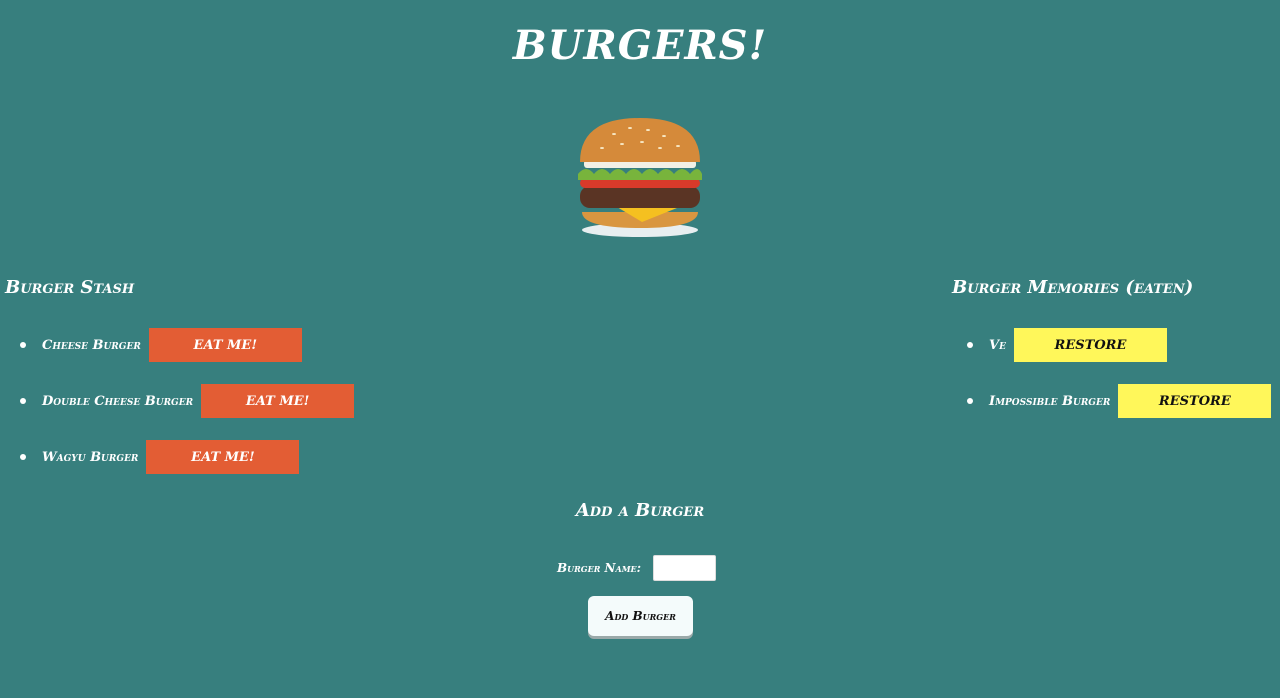 The height and width of the screenshot is (698, 1280). I want to click on memories-item-name: Impossible Burger, so click(1050, 401).